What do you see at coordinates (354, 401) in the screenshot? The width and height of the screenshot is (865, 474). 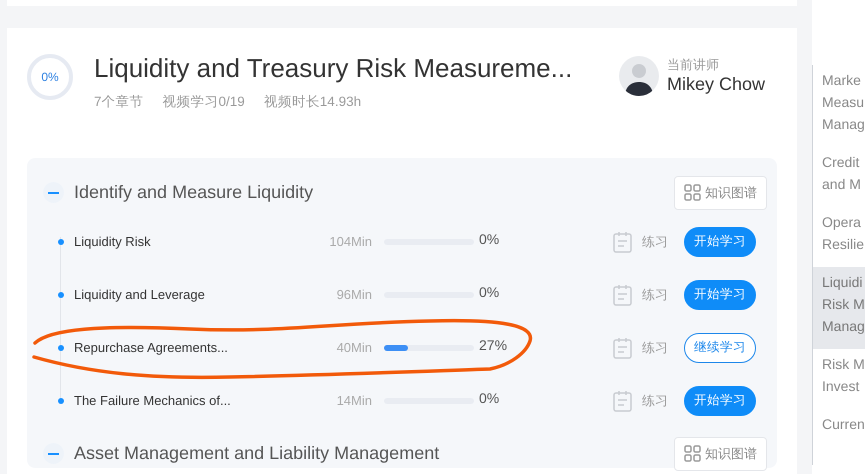 I see `lesson-duration: 14Min` at bounding box center [354, 401].